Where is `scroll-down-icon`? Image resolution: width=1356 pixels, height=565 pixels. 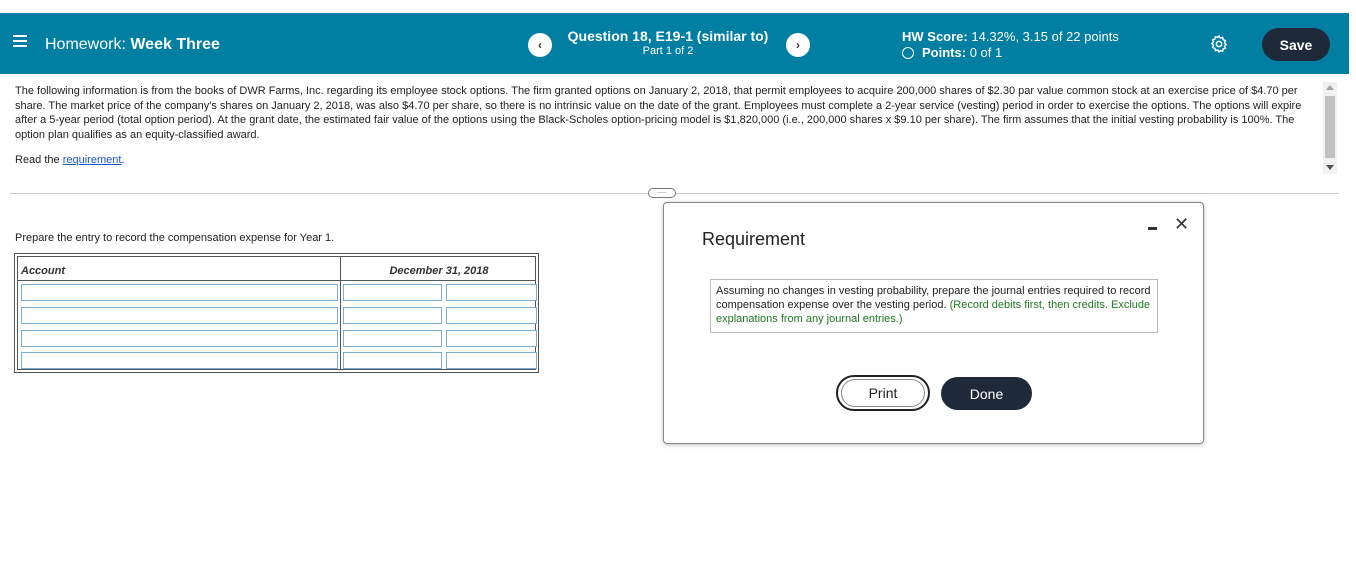
scroll-down-icon is located at coordinates (1330, 167).